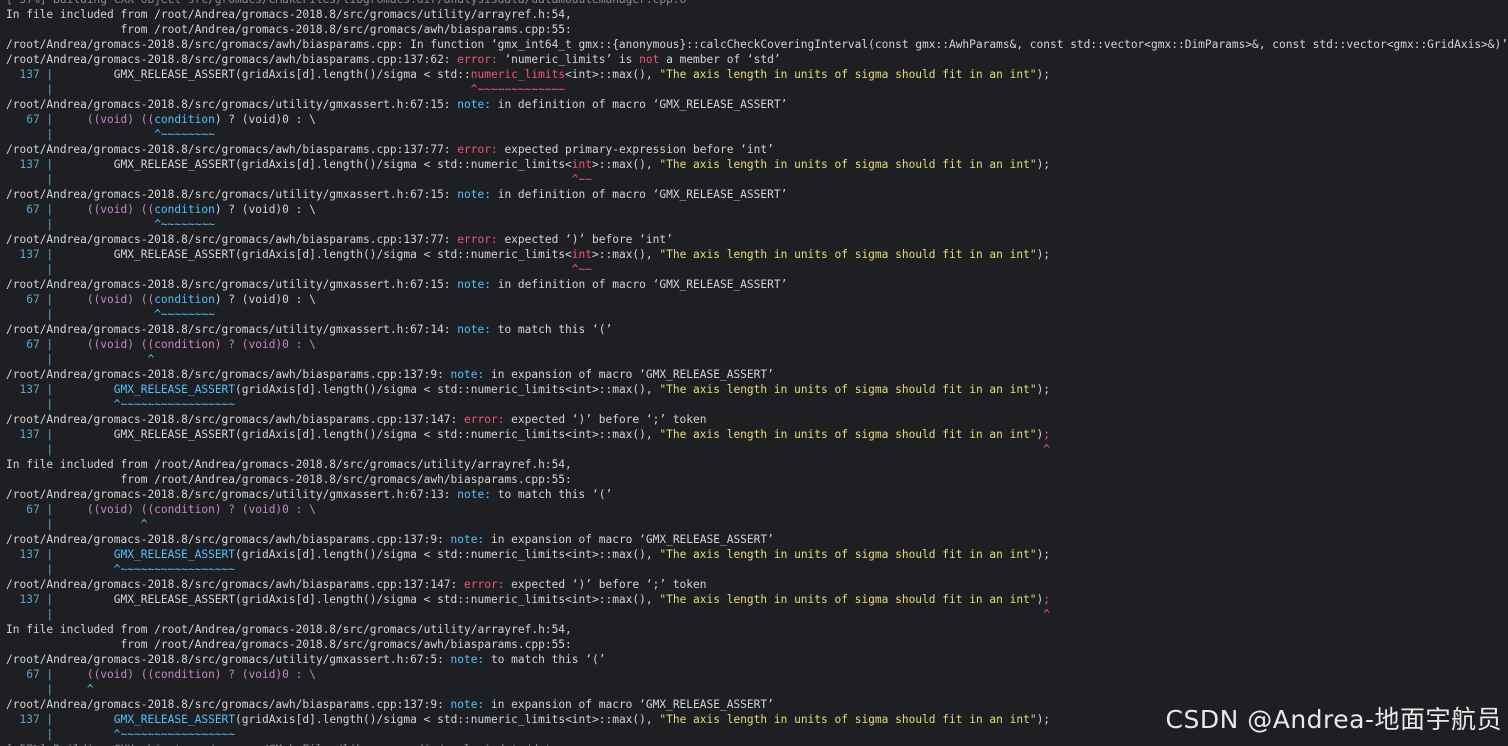 The image size is (1508, 746). What do you see at coordinates (757, 89) in the screenshot?
I see `terminal-line: | ^~~~~~~~~~~~~~` at bounding box center [757, 89].